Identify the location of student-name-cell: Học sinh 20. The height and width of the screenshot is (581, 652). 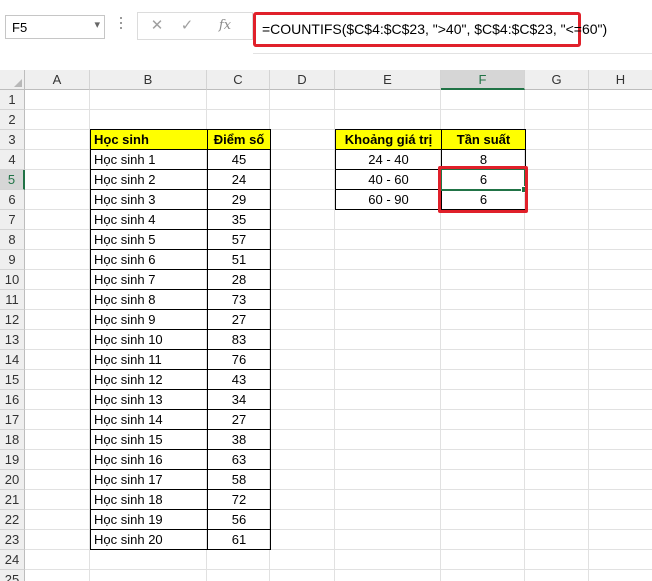
(149, 539).